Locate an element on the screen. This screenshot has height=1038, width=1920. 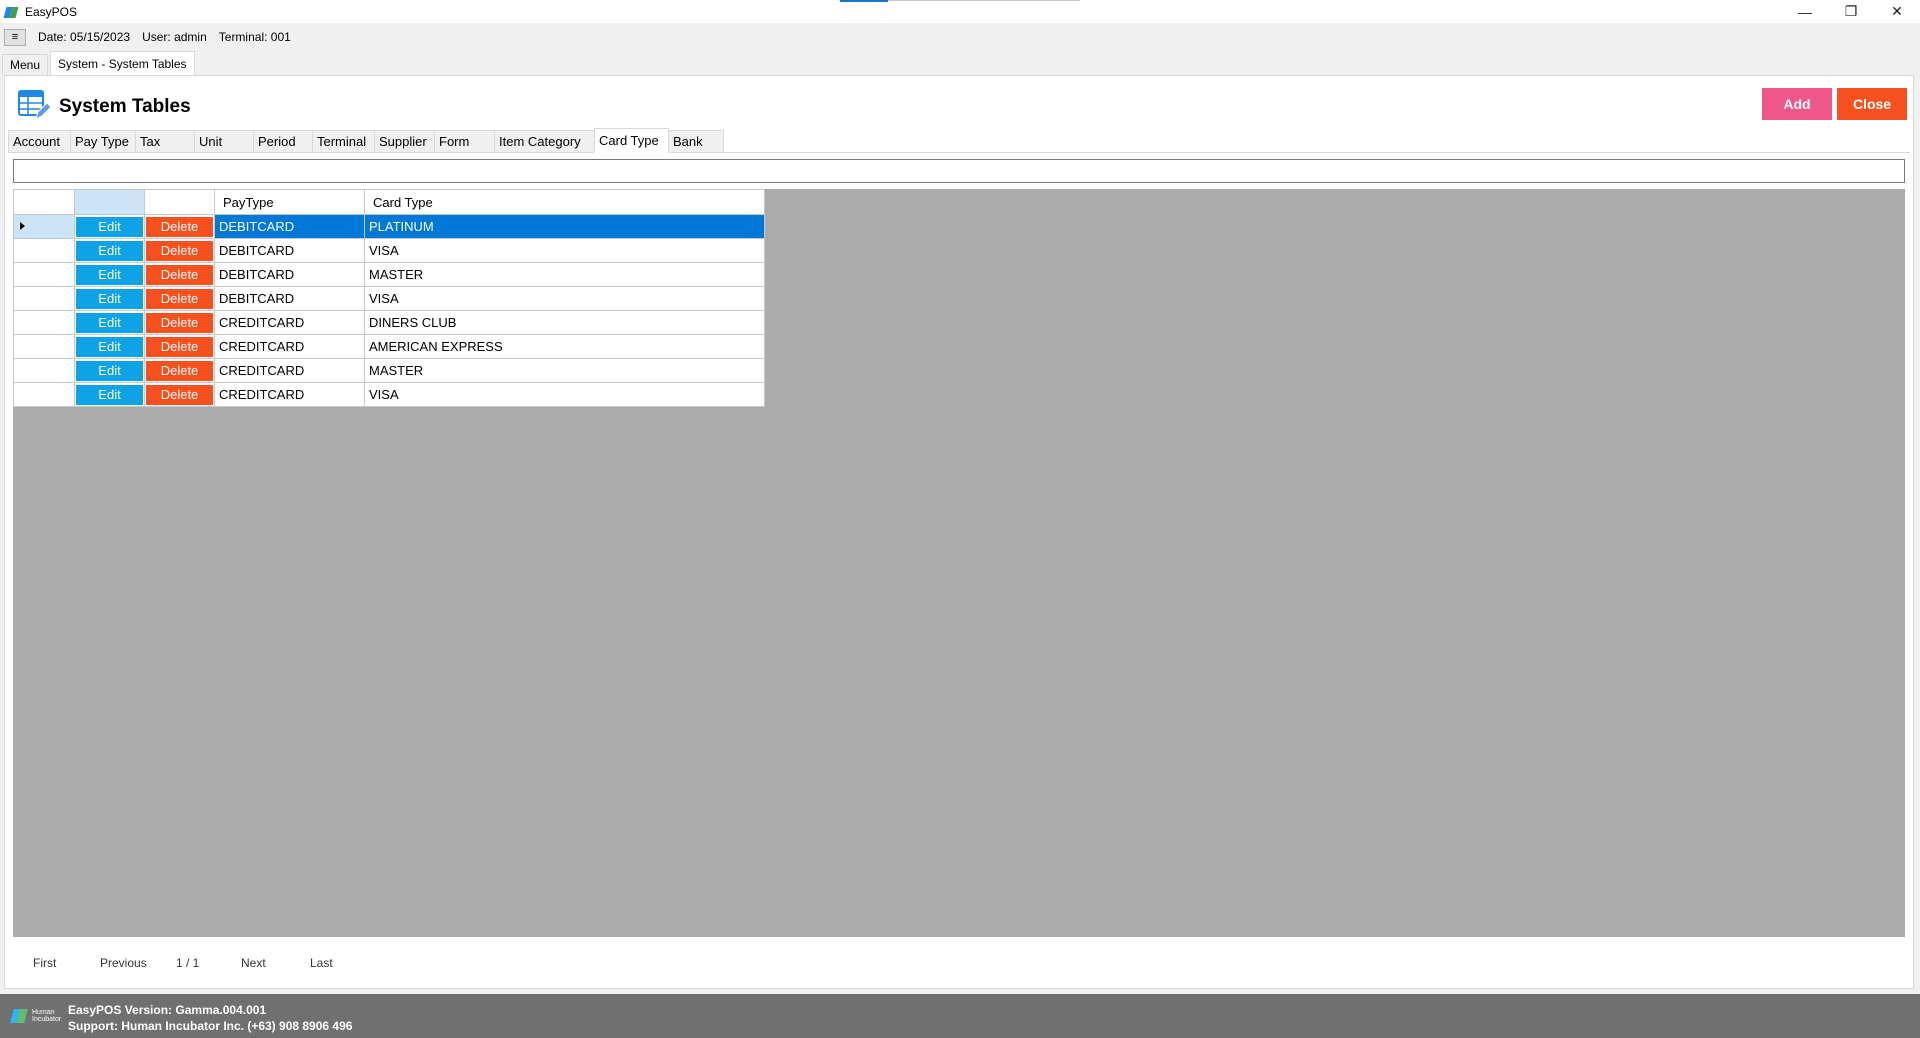
terminal-label: Terminal: 001 is located at coordinates (254, 37).